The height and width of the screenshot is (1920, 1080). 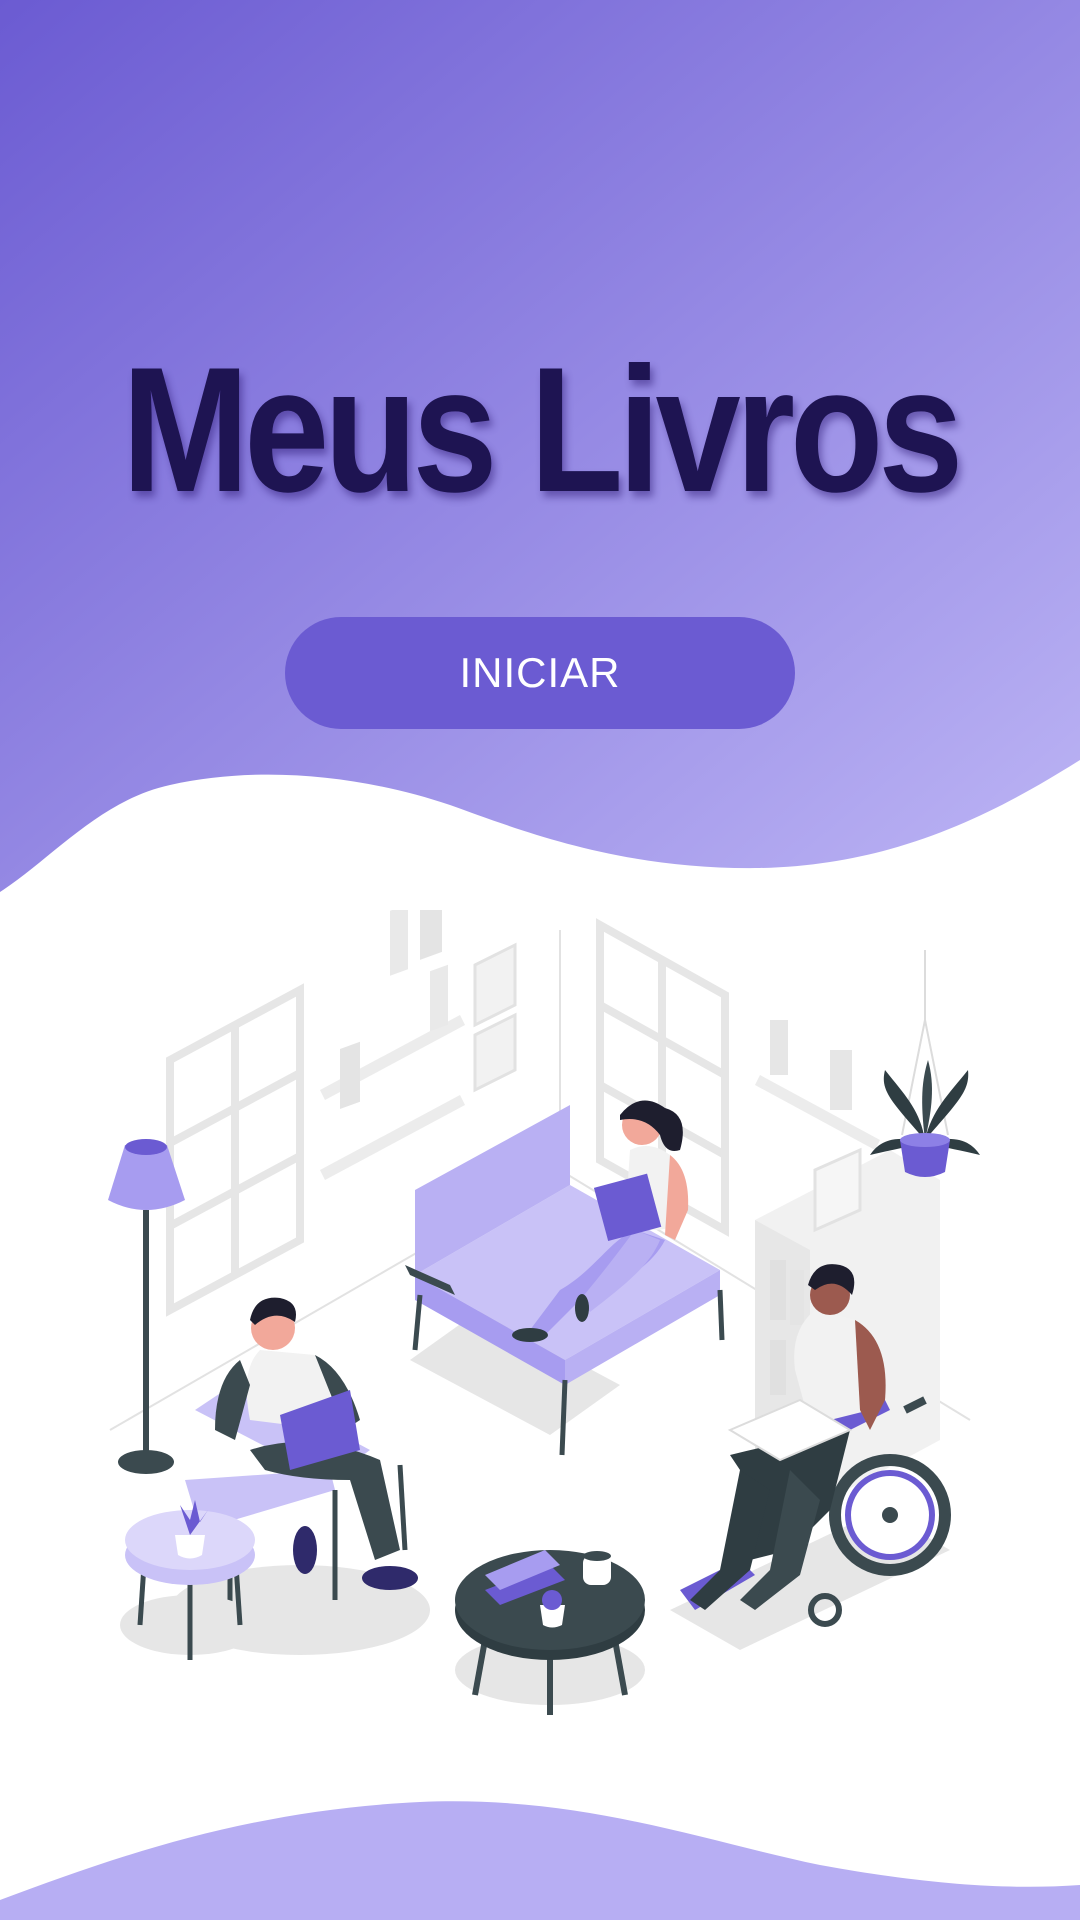 I want to click on app-title: Meus Livros, so click(x=542, y=429).